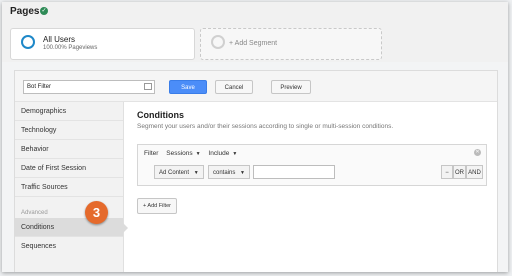  I want to click on add-segment-card: + Add Segment, so click(291, 44).